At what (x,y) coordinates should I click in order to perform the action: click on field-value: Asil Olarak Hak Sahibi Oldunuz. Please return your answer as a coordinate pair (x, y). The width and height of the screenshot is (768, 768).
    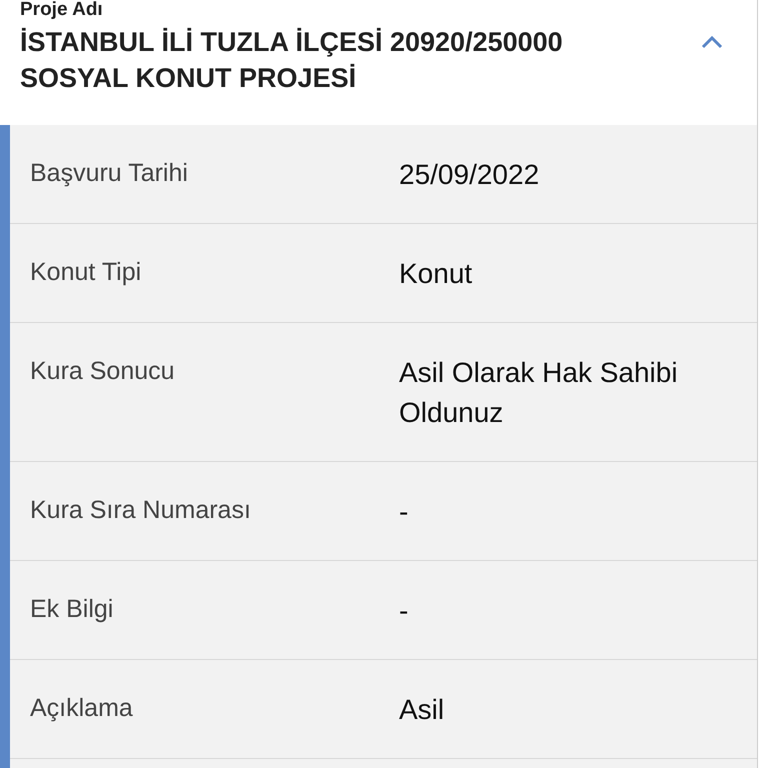
    Looking at the image, I should click on (539, 393).